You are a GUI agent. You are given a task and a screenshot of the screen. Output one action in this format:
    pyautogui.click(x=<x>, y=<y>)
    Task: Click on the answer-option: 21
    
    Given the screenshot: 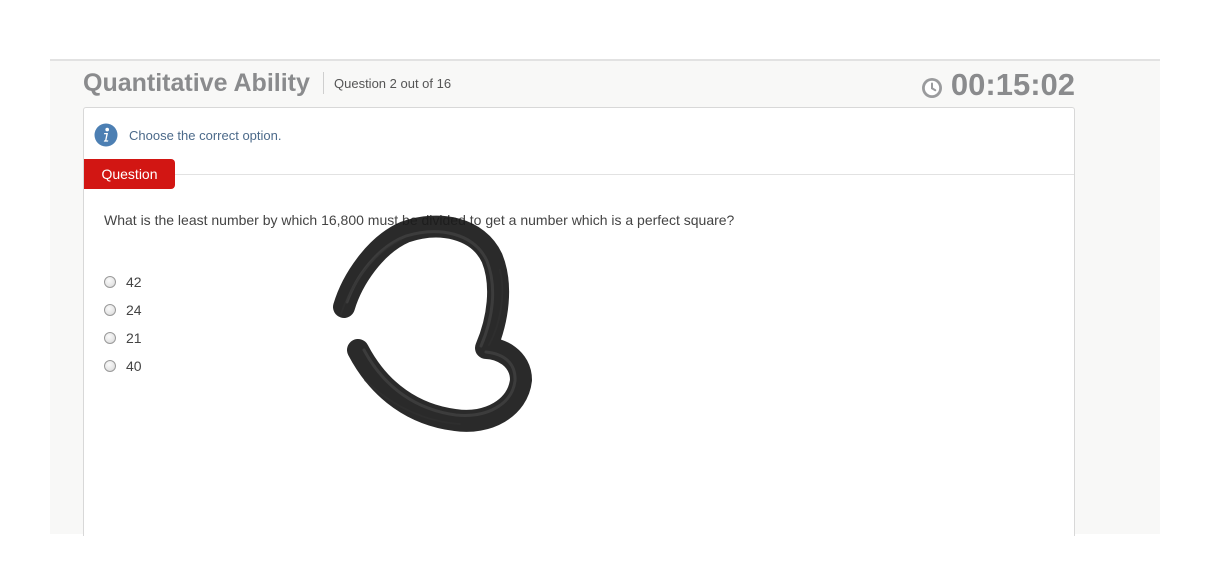 What is the action you would take?
    pyautogui.click(x=123, y=338)
    